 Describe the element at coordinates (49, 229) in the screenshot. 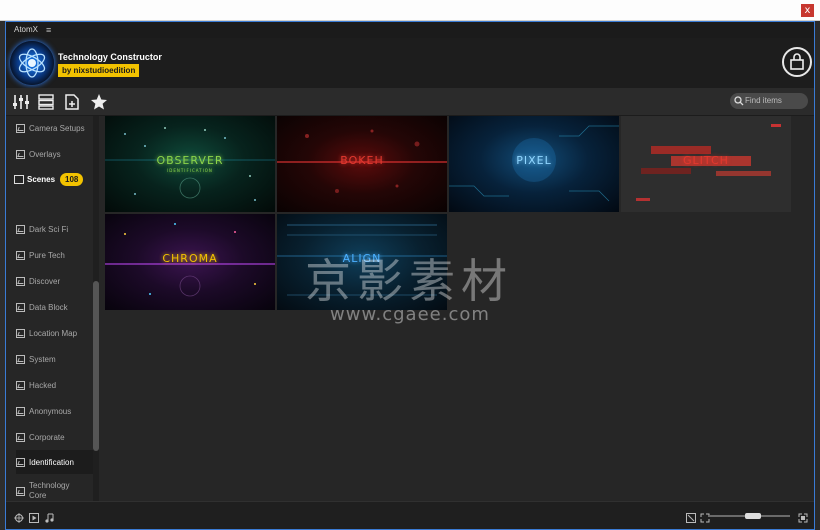

I see `sidebar-item-label: Dark Sci Fi` at that location.